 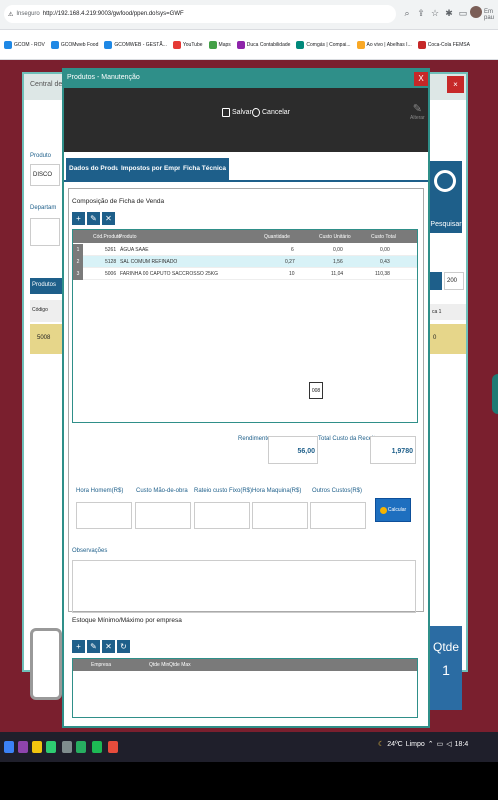 I want to click on calcular-button: Calcular, so click(x=393, y=510).